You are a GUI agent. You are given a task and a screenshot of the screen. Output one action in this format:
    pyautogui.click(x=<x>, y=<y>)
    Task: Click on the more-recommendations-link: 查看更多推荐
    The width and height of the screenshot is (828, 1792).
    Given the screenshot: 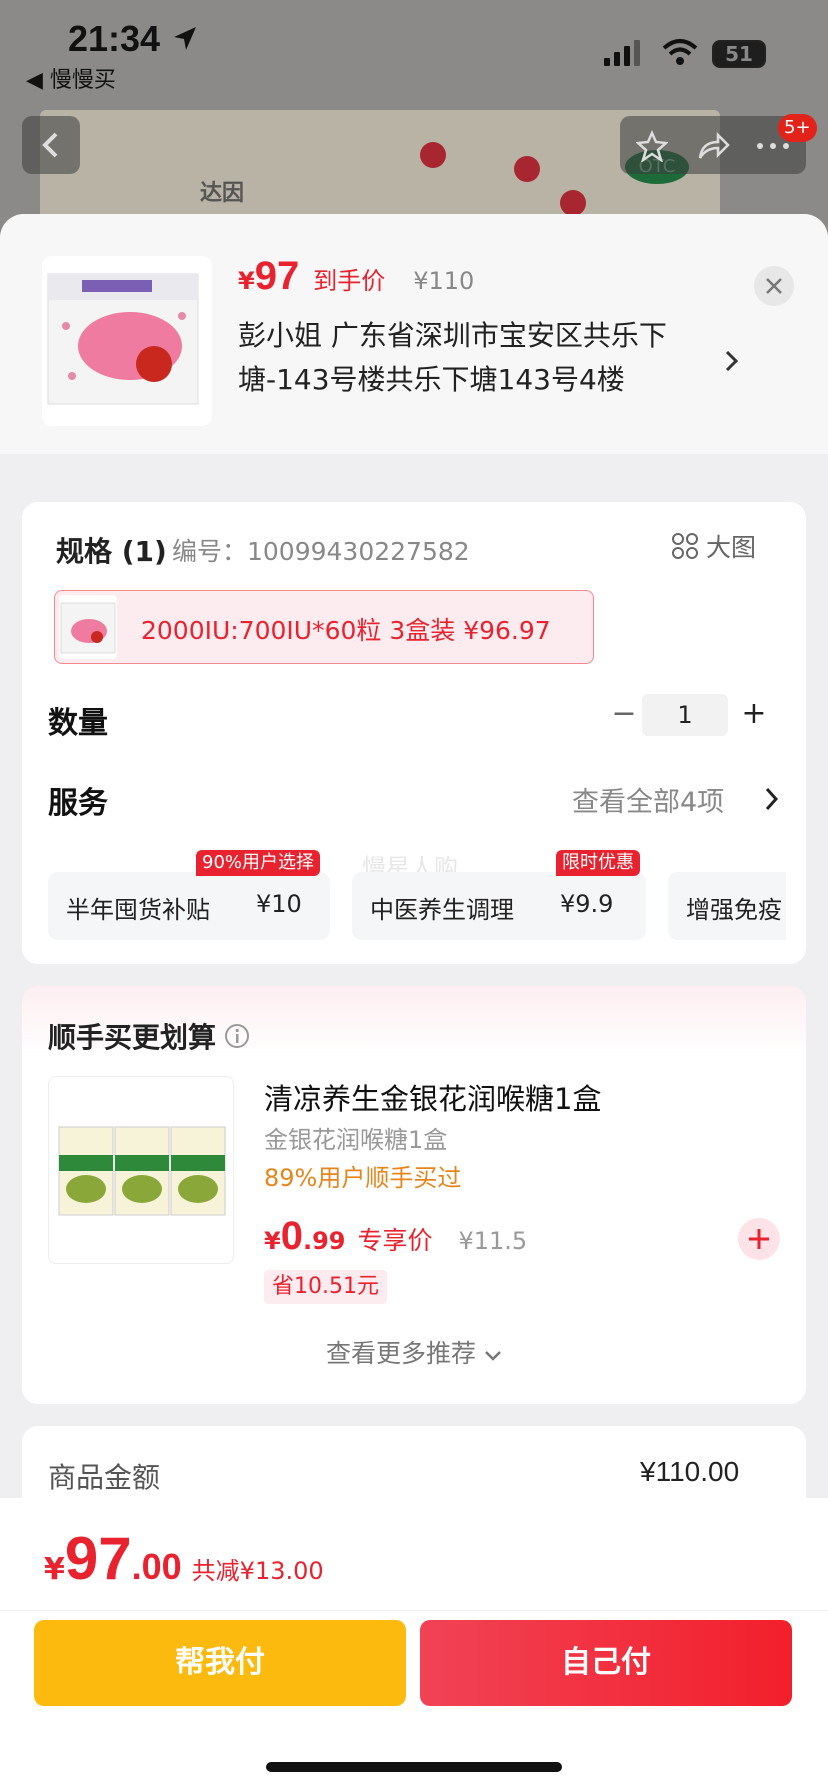 What is the action you would take?
    pyautogui.click(x=414, y=1352)
    